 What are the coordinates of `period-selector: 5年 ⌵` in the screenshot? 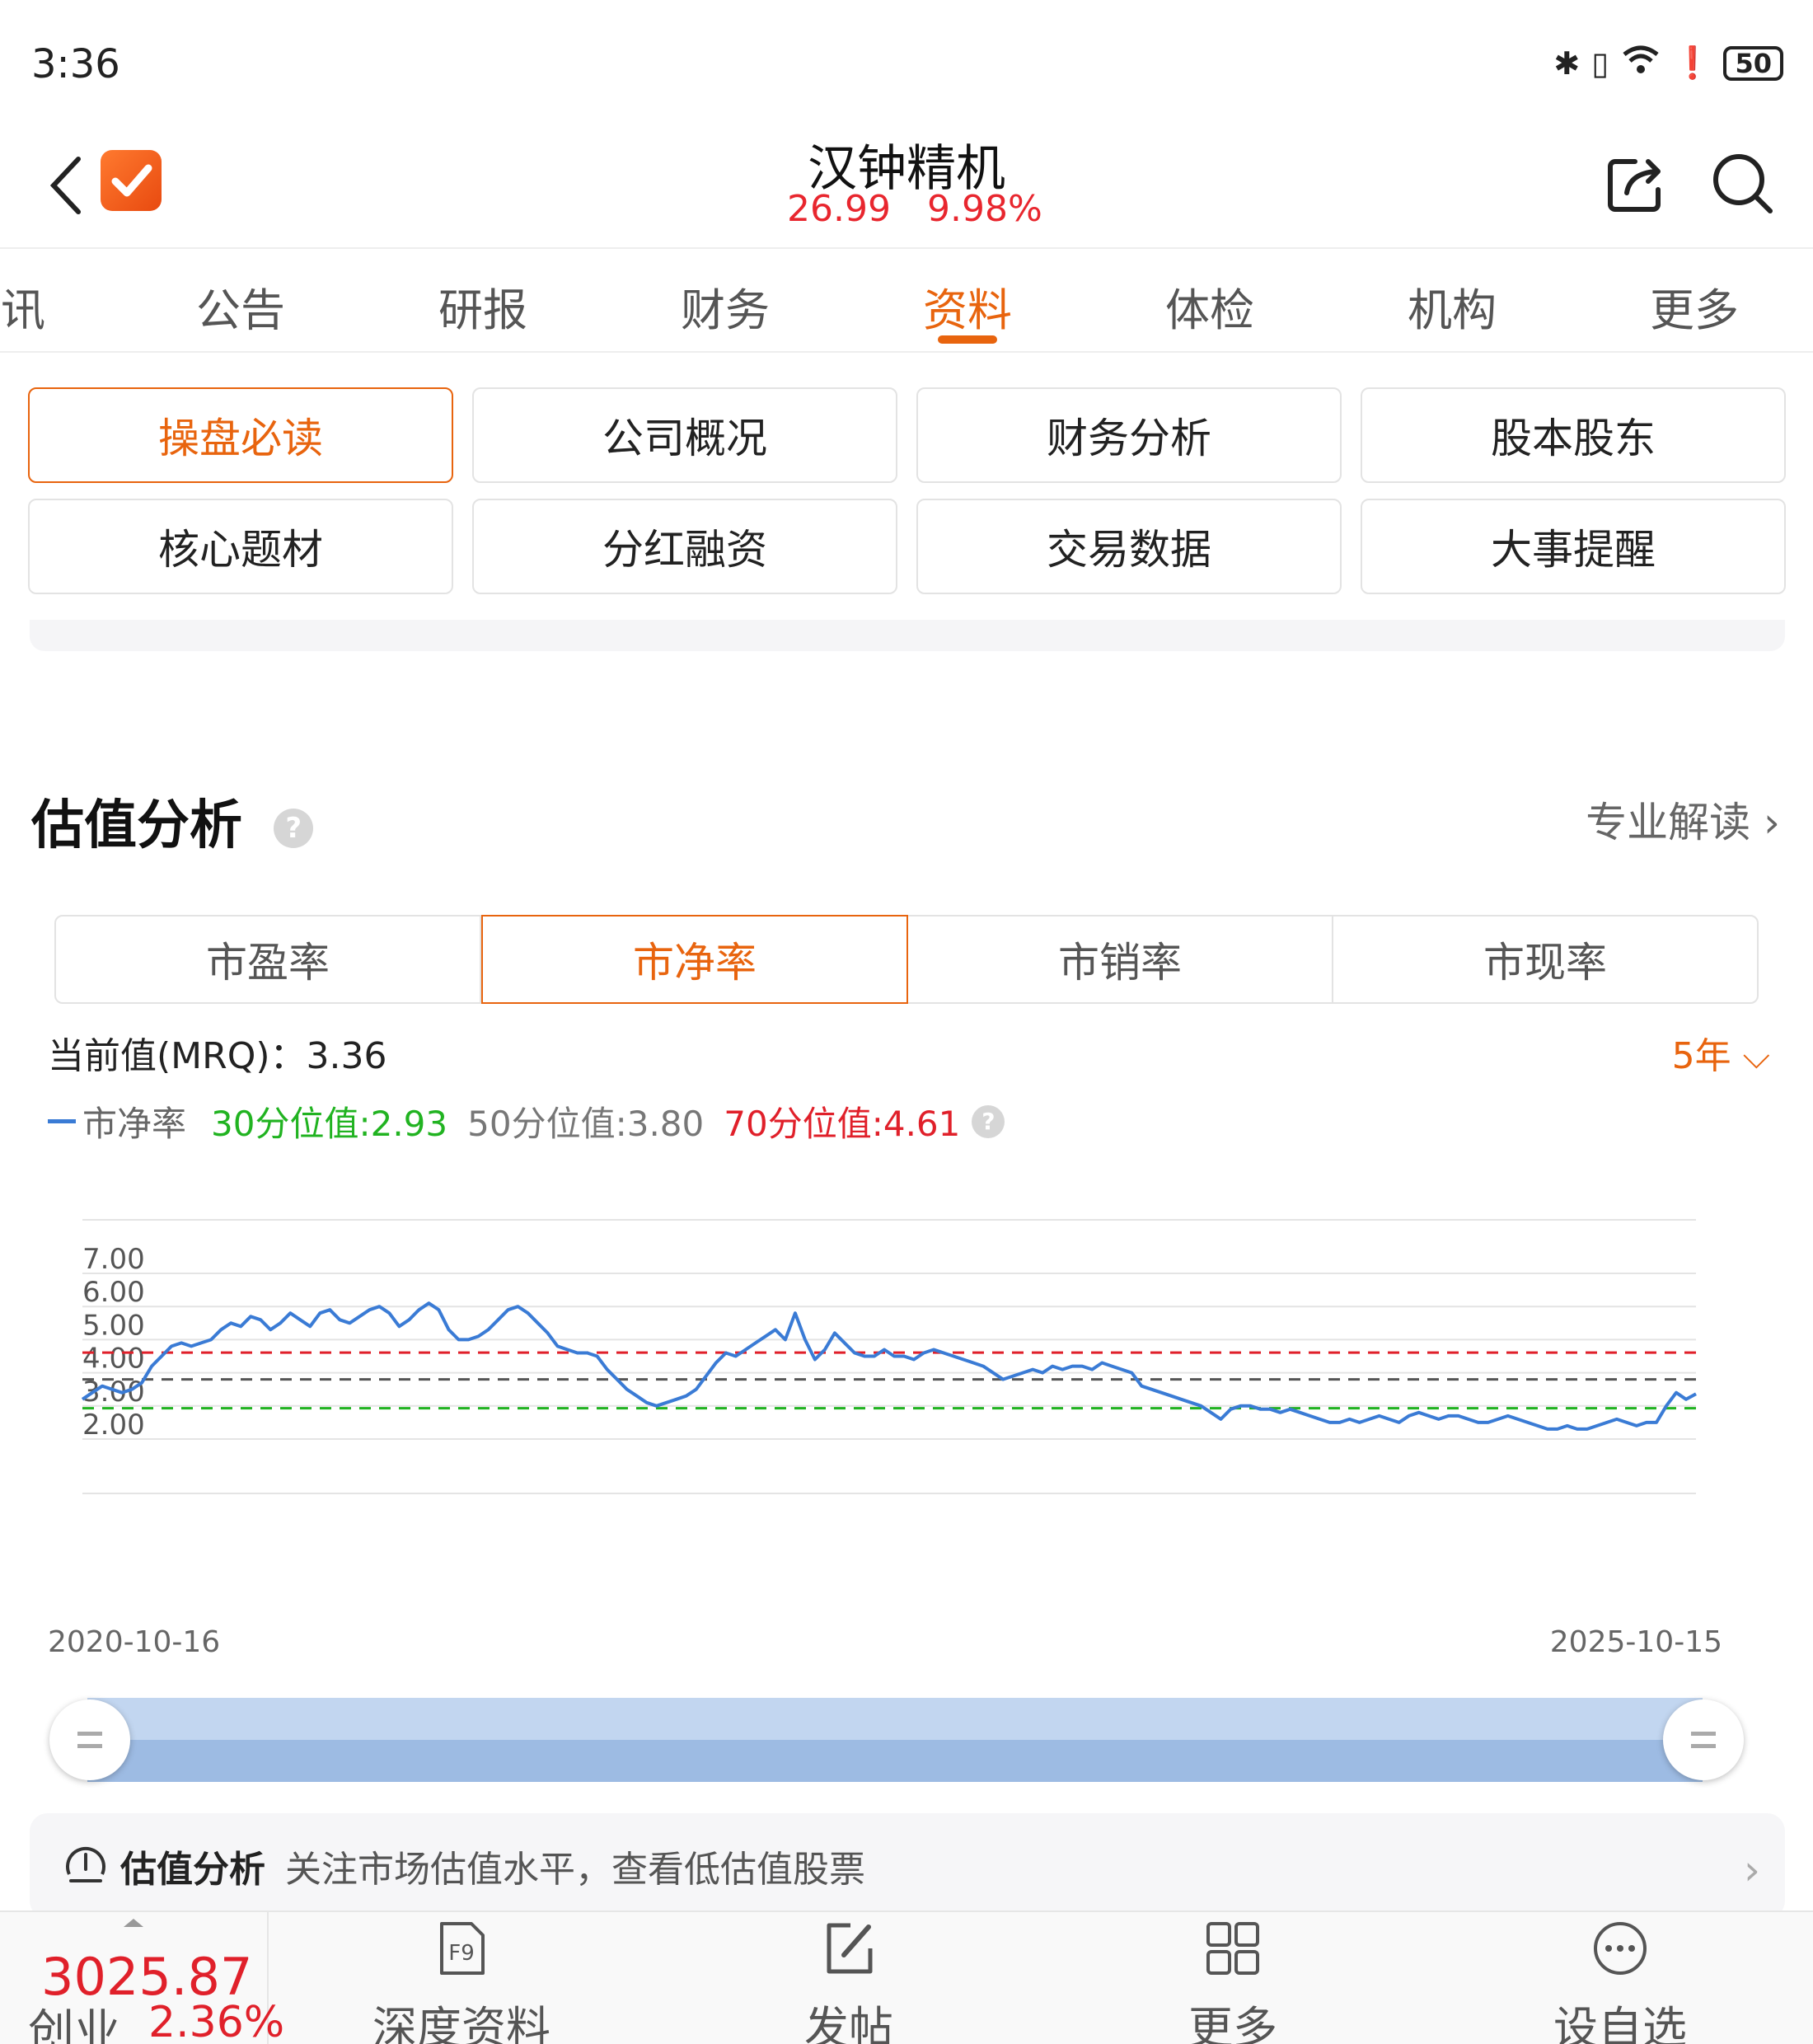 It's located at (1721, 1052).